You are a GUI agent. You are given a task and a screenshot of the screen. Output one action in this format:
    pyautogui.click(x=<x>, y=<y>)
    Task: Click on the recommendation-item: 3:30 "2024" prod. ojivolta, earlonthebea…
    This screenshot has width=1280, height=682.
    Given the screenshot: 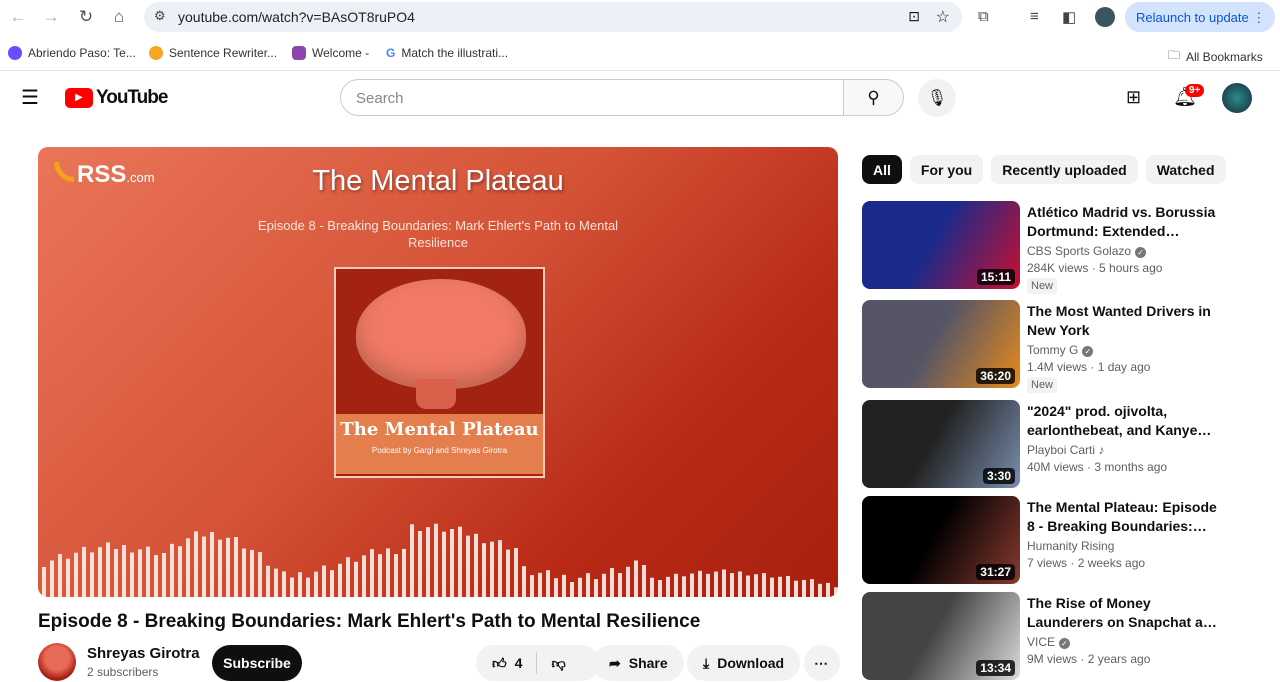 What is the action you would take?
    pyautogui.click(x=1062, y=445)
    